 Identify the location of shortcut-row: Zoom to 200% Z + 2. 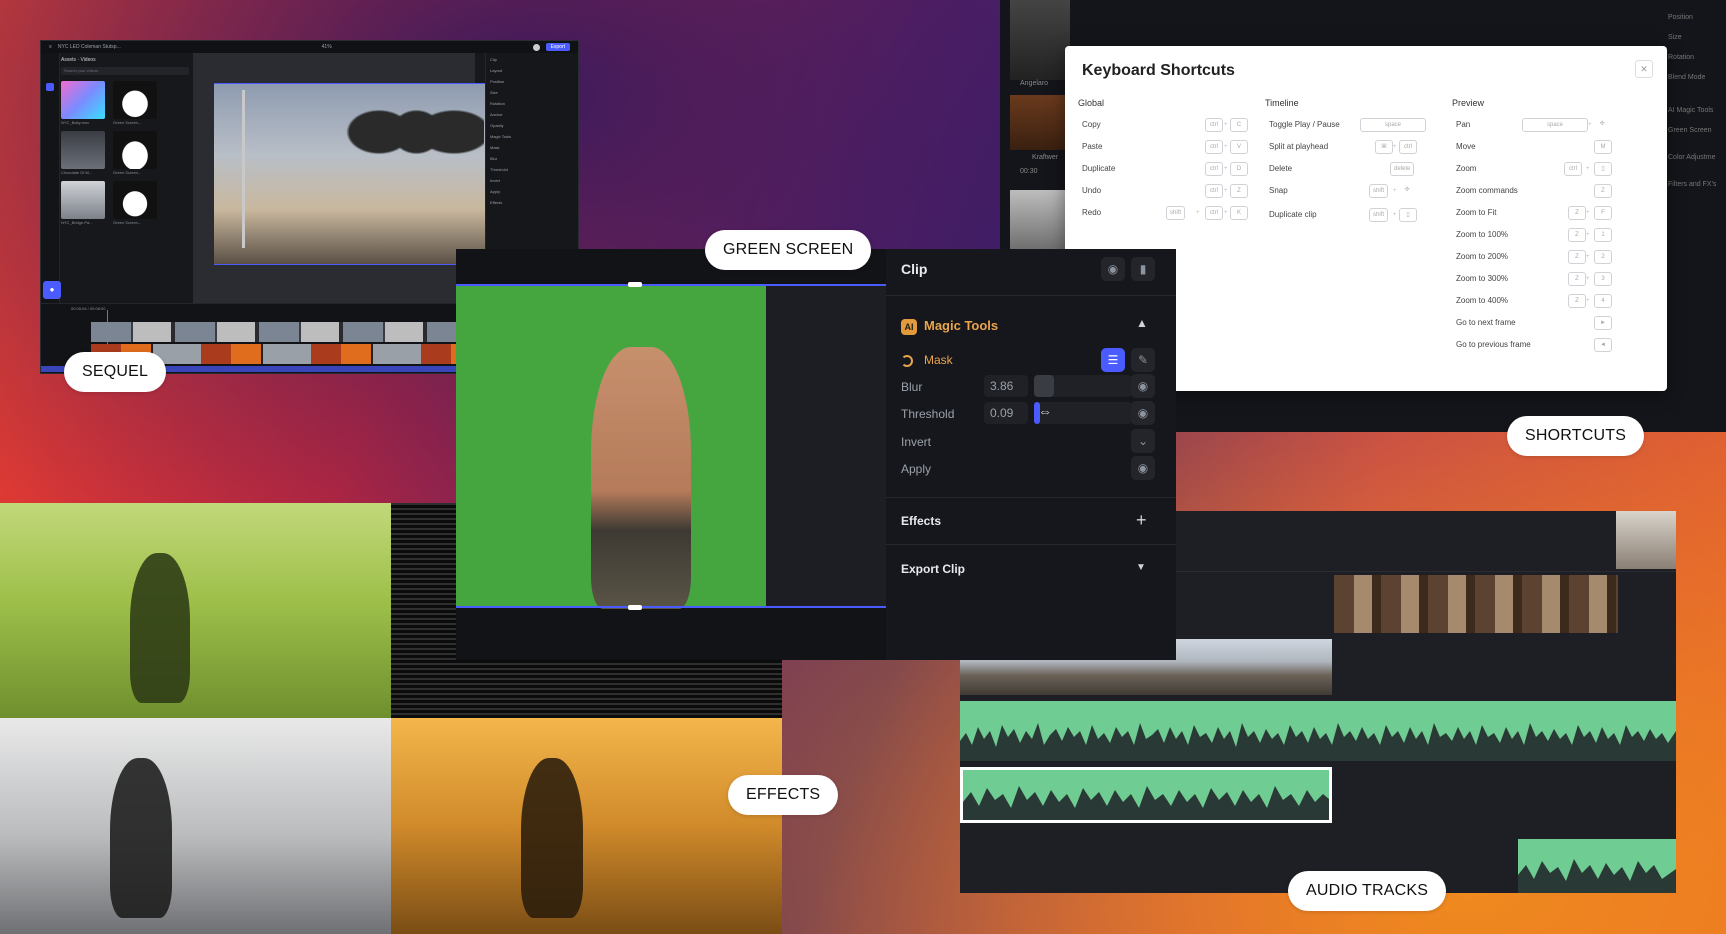
(1542, 261).